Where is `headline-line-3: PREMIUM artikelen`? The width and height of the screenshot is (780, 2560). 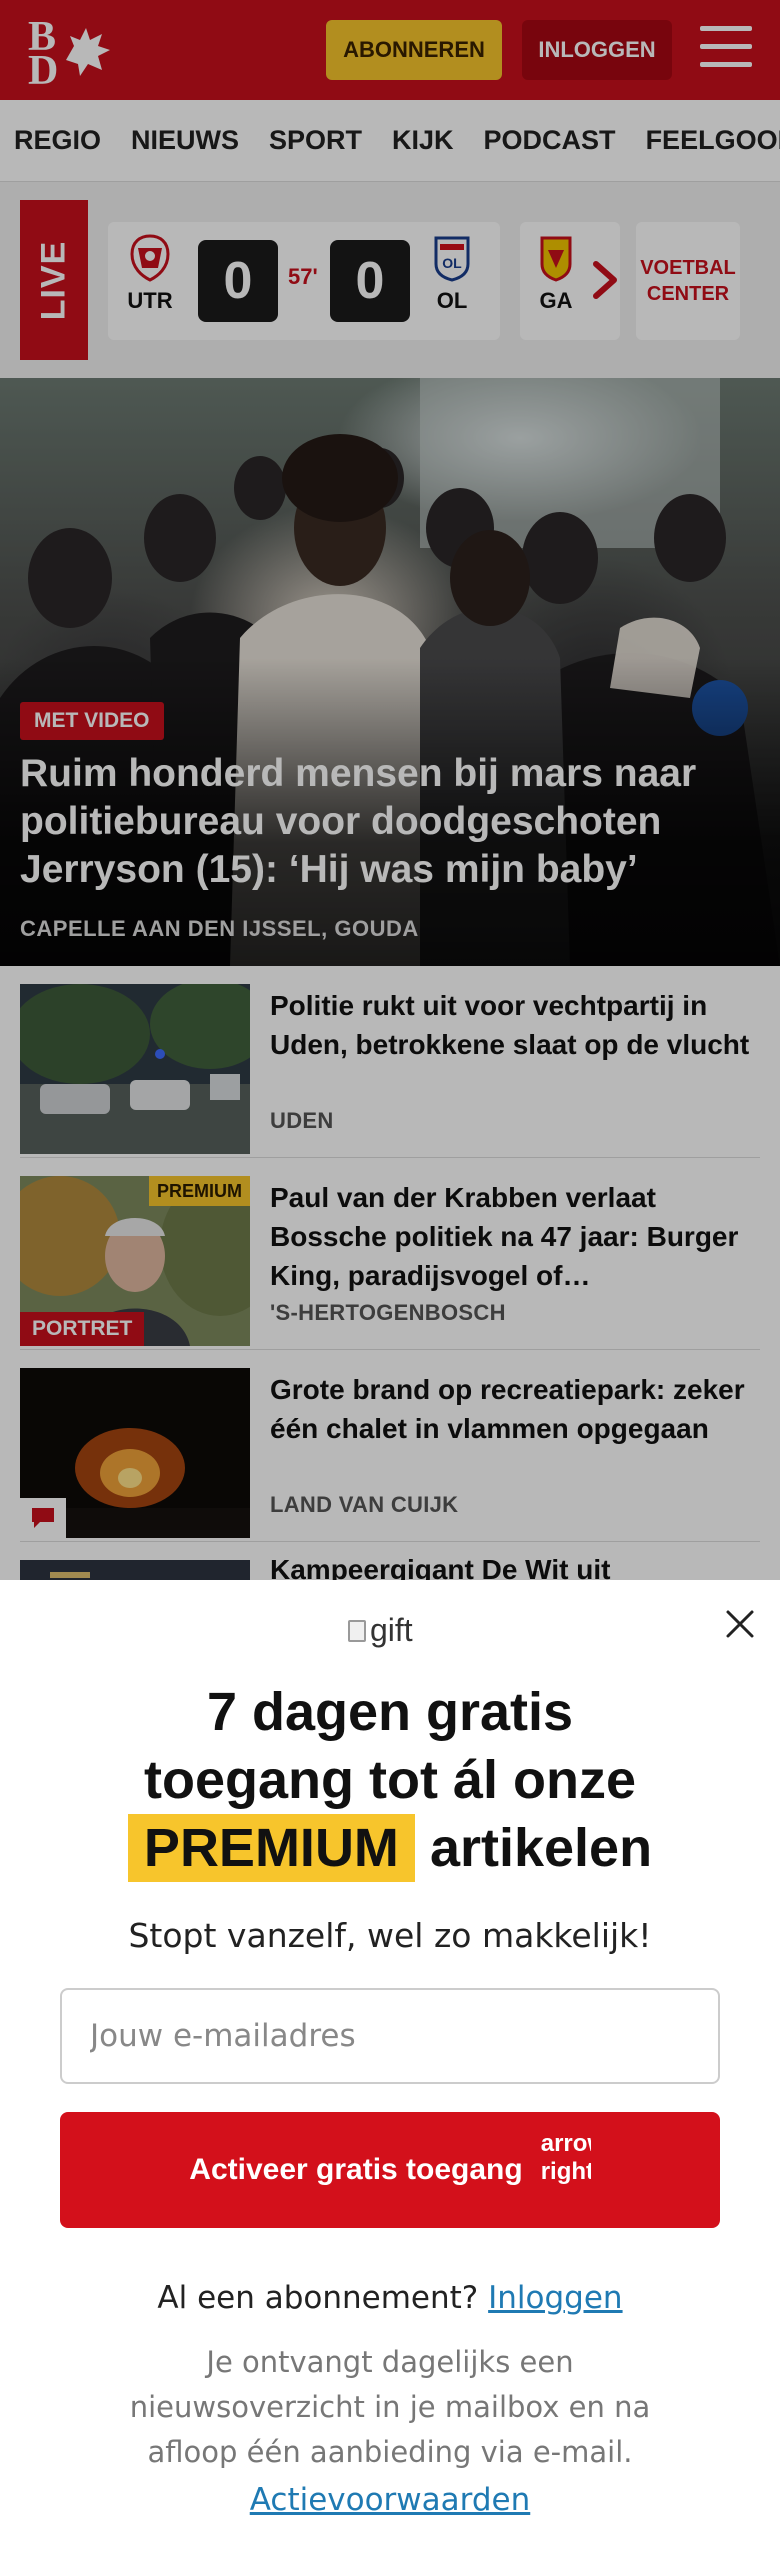
headline-line-3: PREMIUM artikelen is located at coordinates (390, 1848).